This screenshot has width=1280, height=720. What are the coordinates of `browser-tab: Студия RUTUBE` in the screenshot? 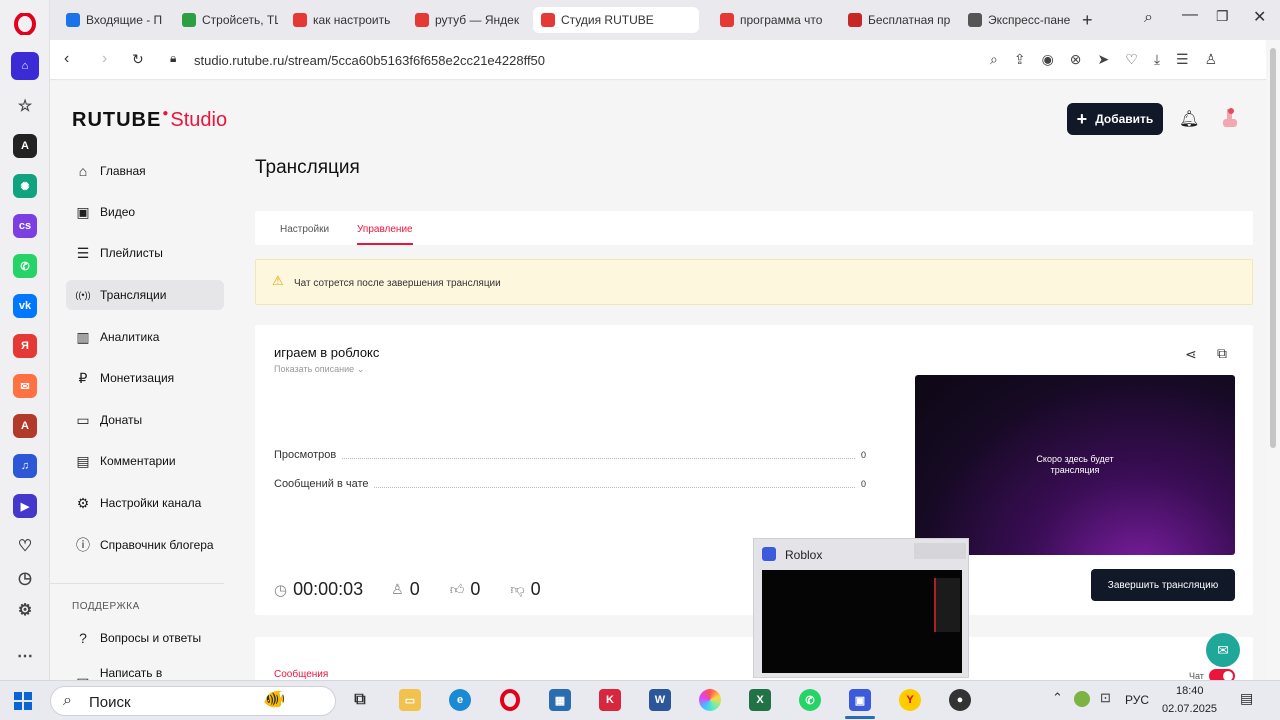 It's located at (616, 20).